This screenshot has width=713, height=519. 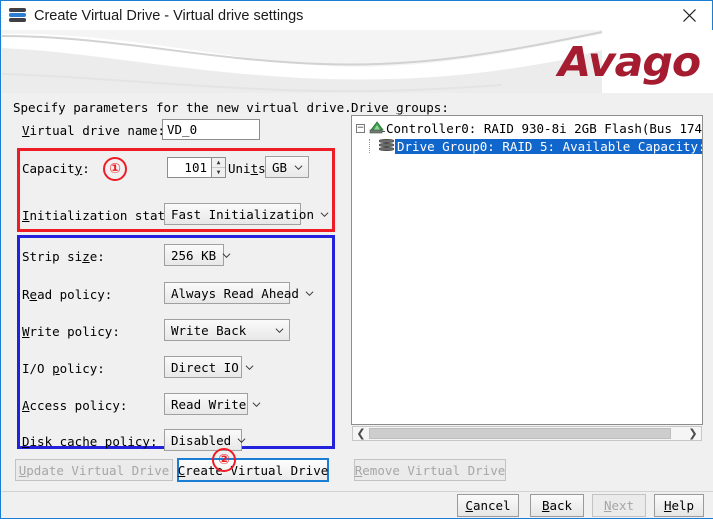 I want to click on access-policy-value: Read Write, so click(x=209, y=404).